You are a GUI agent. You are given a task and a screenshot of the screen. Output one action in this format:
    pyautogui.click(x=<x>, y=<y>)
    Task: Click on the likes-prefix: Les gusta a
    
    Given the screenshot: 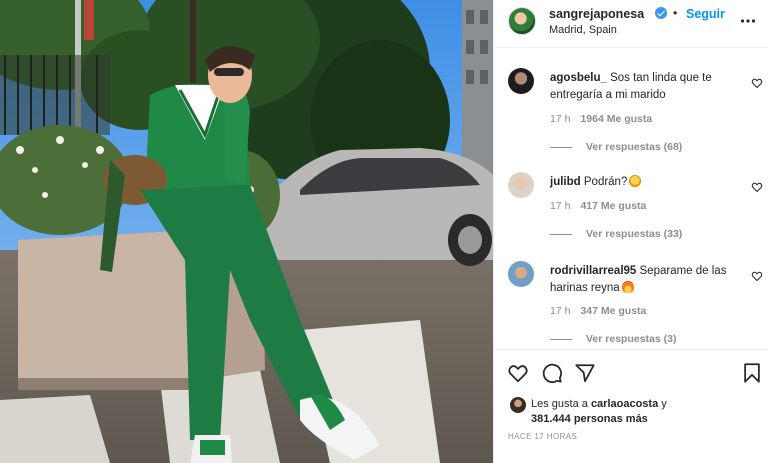 What is the action you would take?
    pyautogui.click(x=559, y=404)
    